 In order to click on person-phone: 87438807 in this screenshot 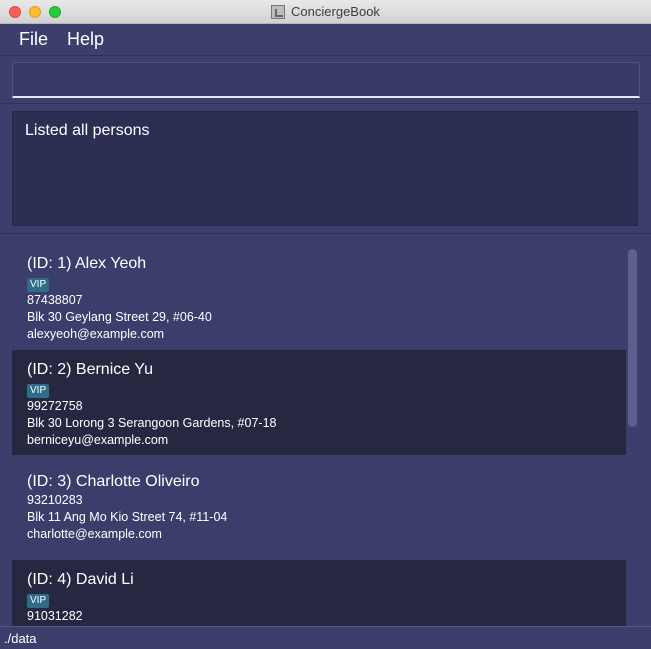, I will do `click(55, 300)`.